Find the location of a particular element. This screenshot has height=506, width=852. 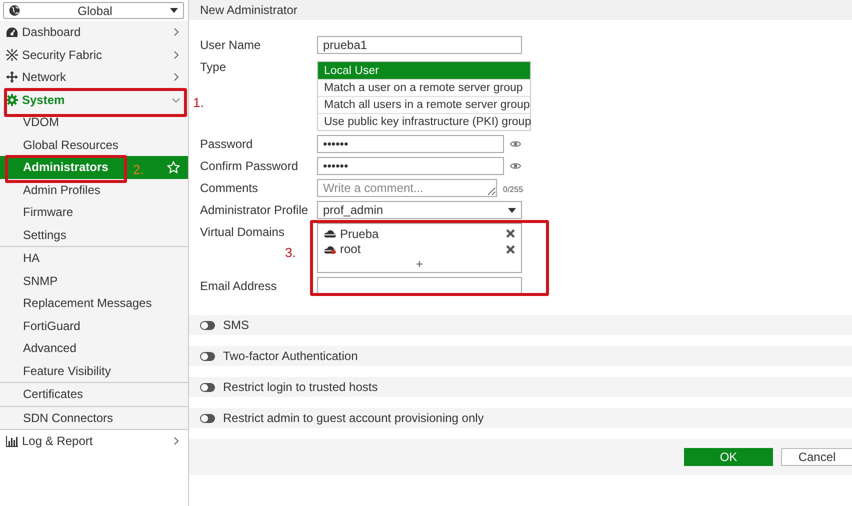

gear-icon is located at coordinates (12, 100).